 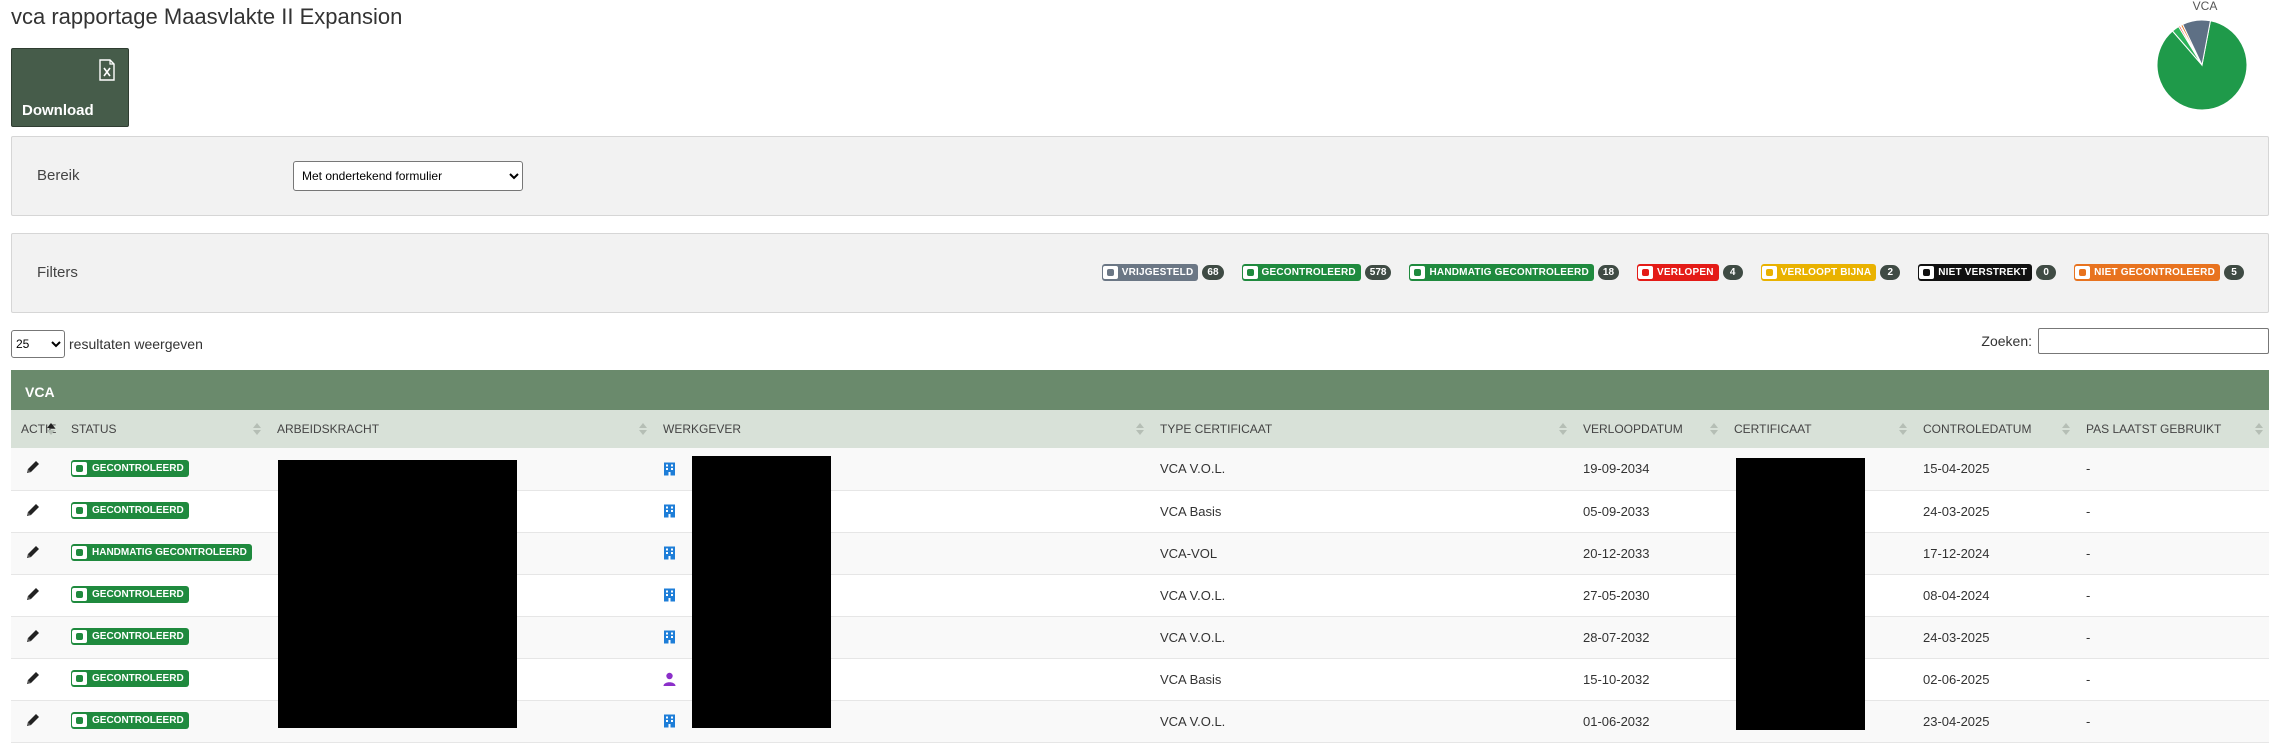 What do you see at coordinates (2153, 341) in the screenshot?
I see `search-input` at bounding box center [2153, 341].